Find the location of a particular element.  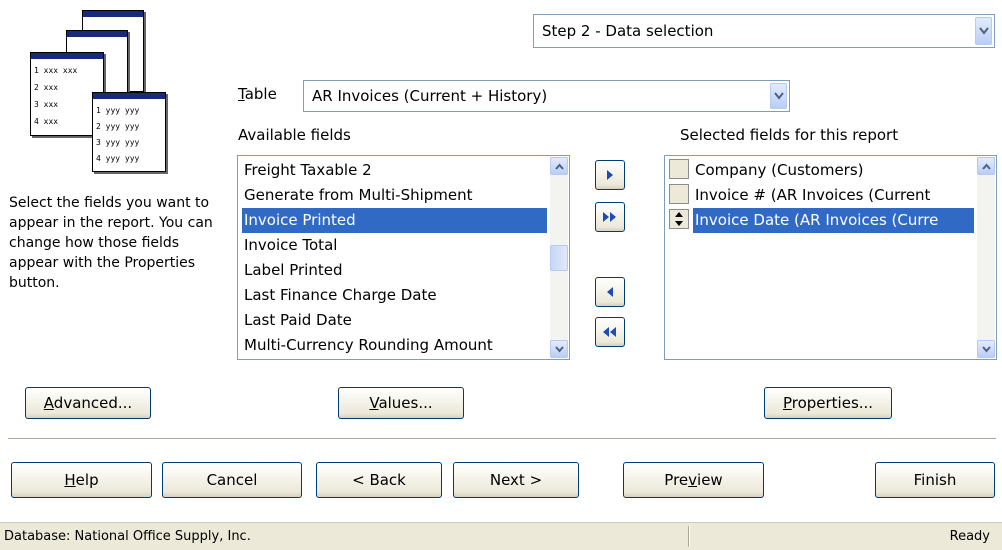

available-scrollbar is located at coordinates (559, 257).